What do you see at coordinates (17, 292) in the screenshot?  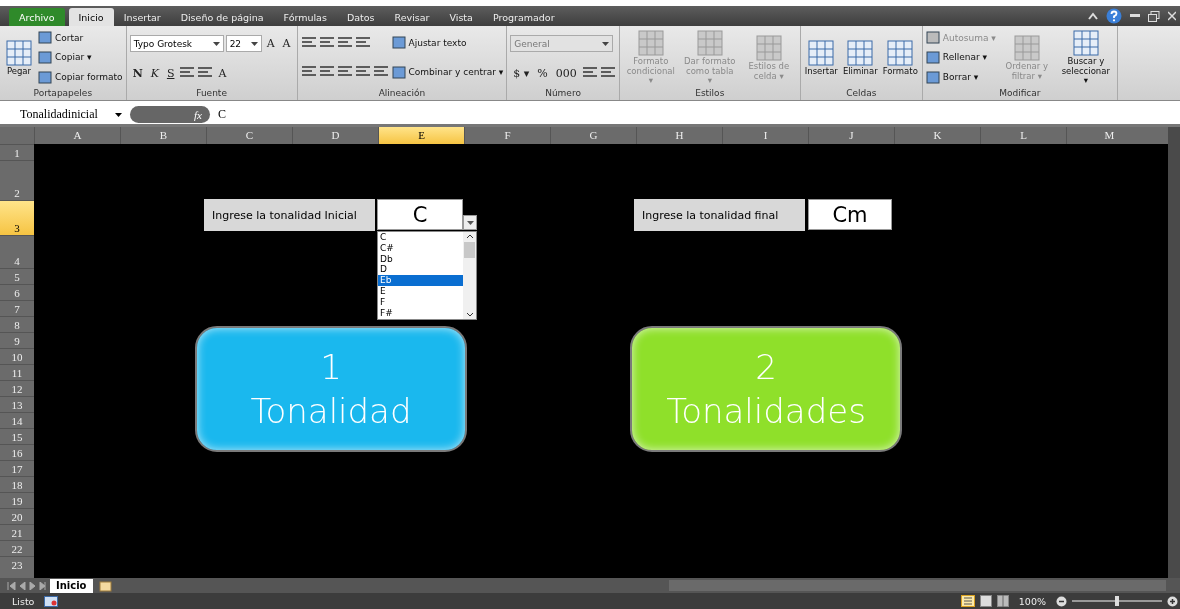 I see `row-header: 6` at bounding box center [17, 292].